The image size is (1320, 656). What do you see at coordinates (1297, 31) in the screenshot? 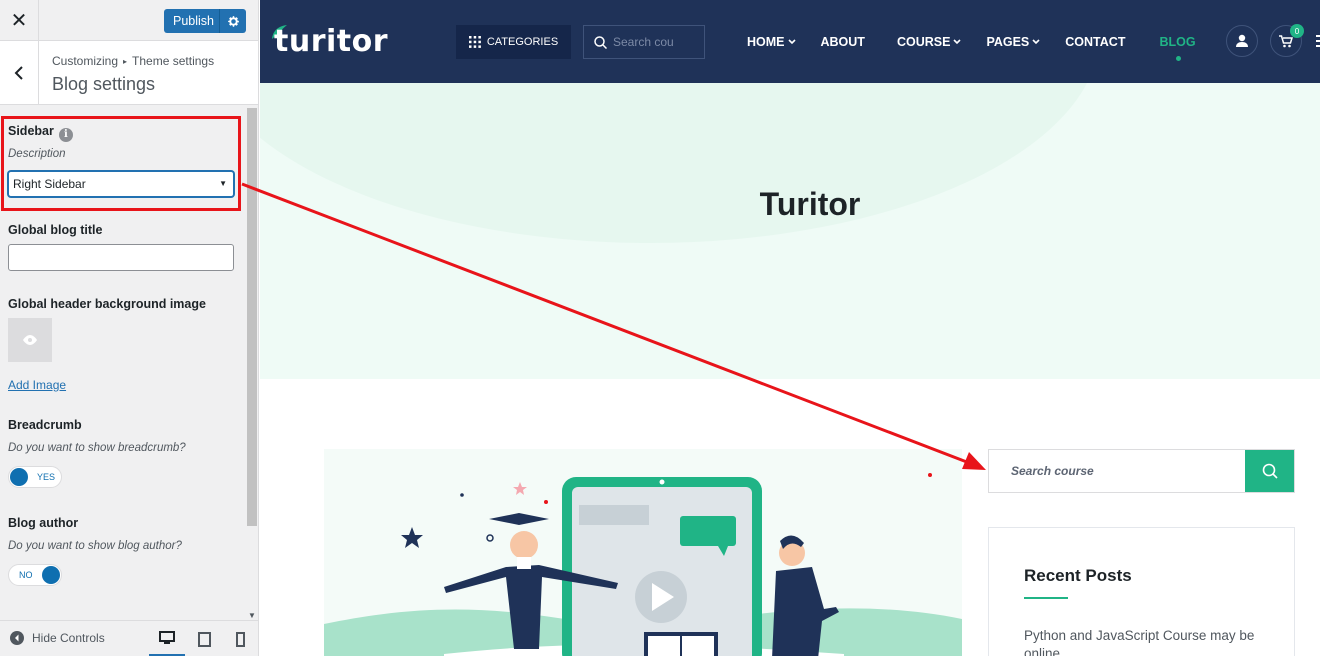
I see `cart-count-badge: 0` at bounding box center [1297, 31].